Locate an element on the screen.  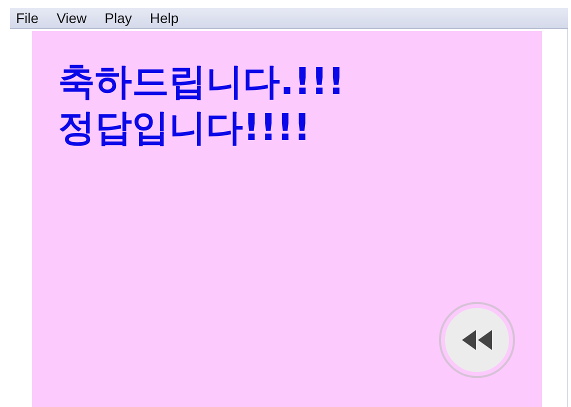
menu-item: Help is located at coordinates (169, 18).